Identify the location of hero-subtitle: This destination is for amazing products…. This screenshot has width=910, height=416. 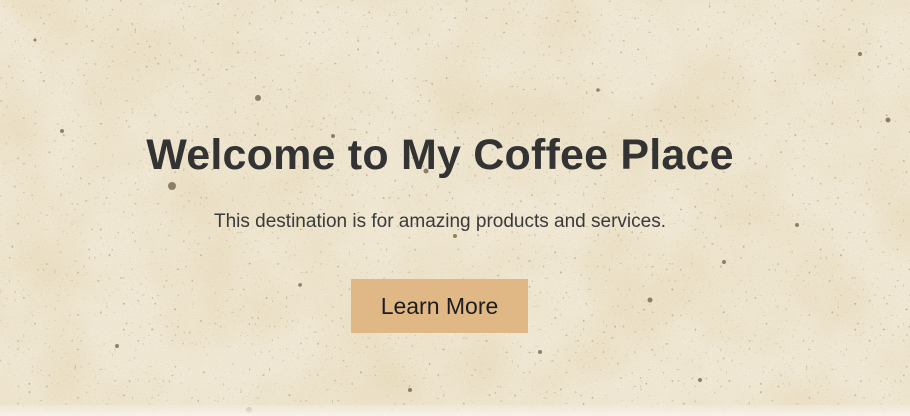
(440, 221).